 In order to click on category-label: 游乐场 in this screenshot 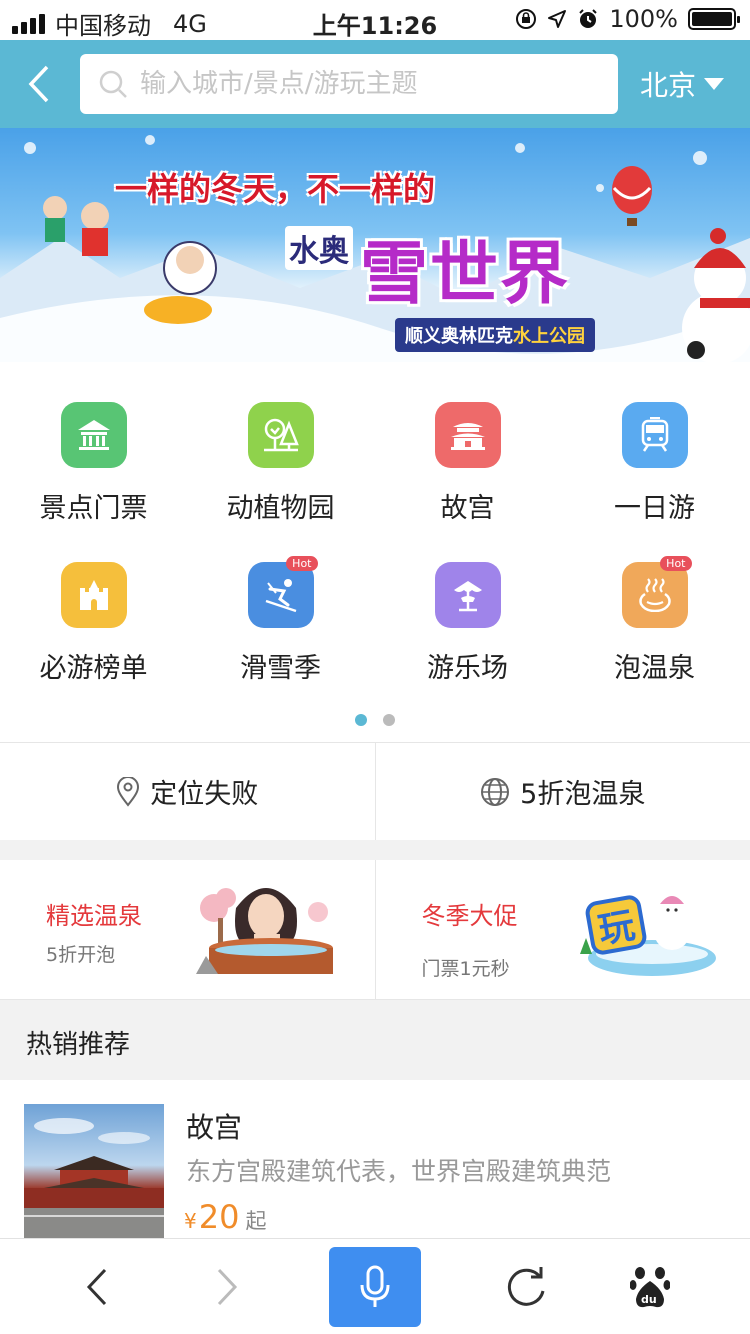, I will do `click(467, 668)`.